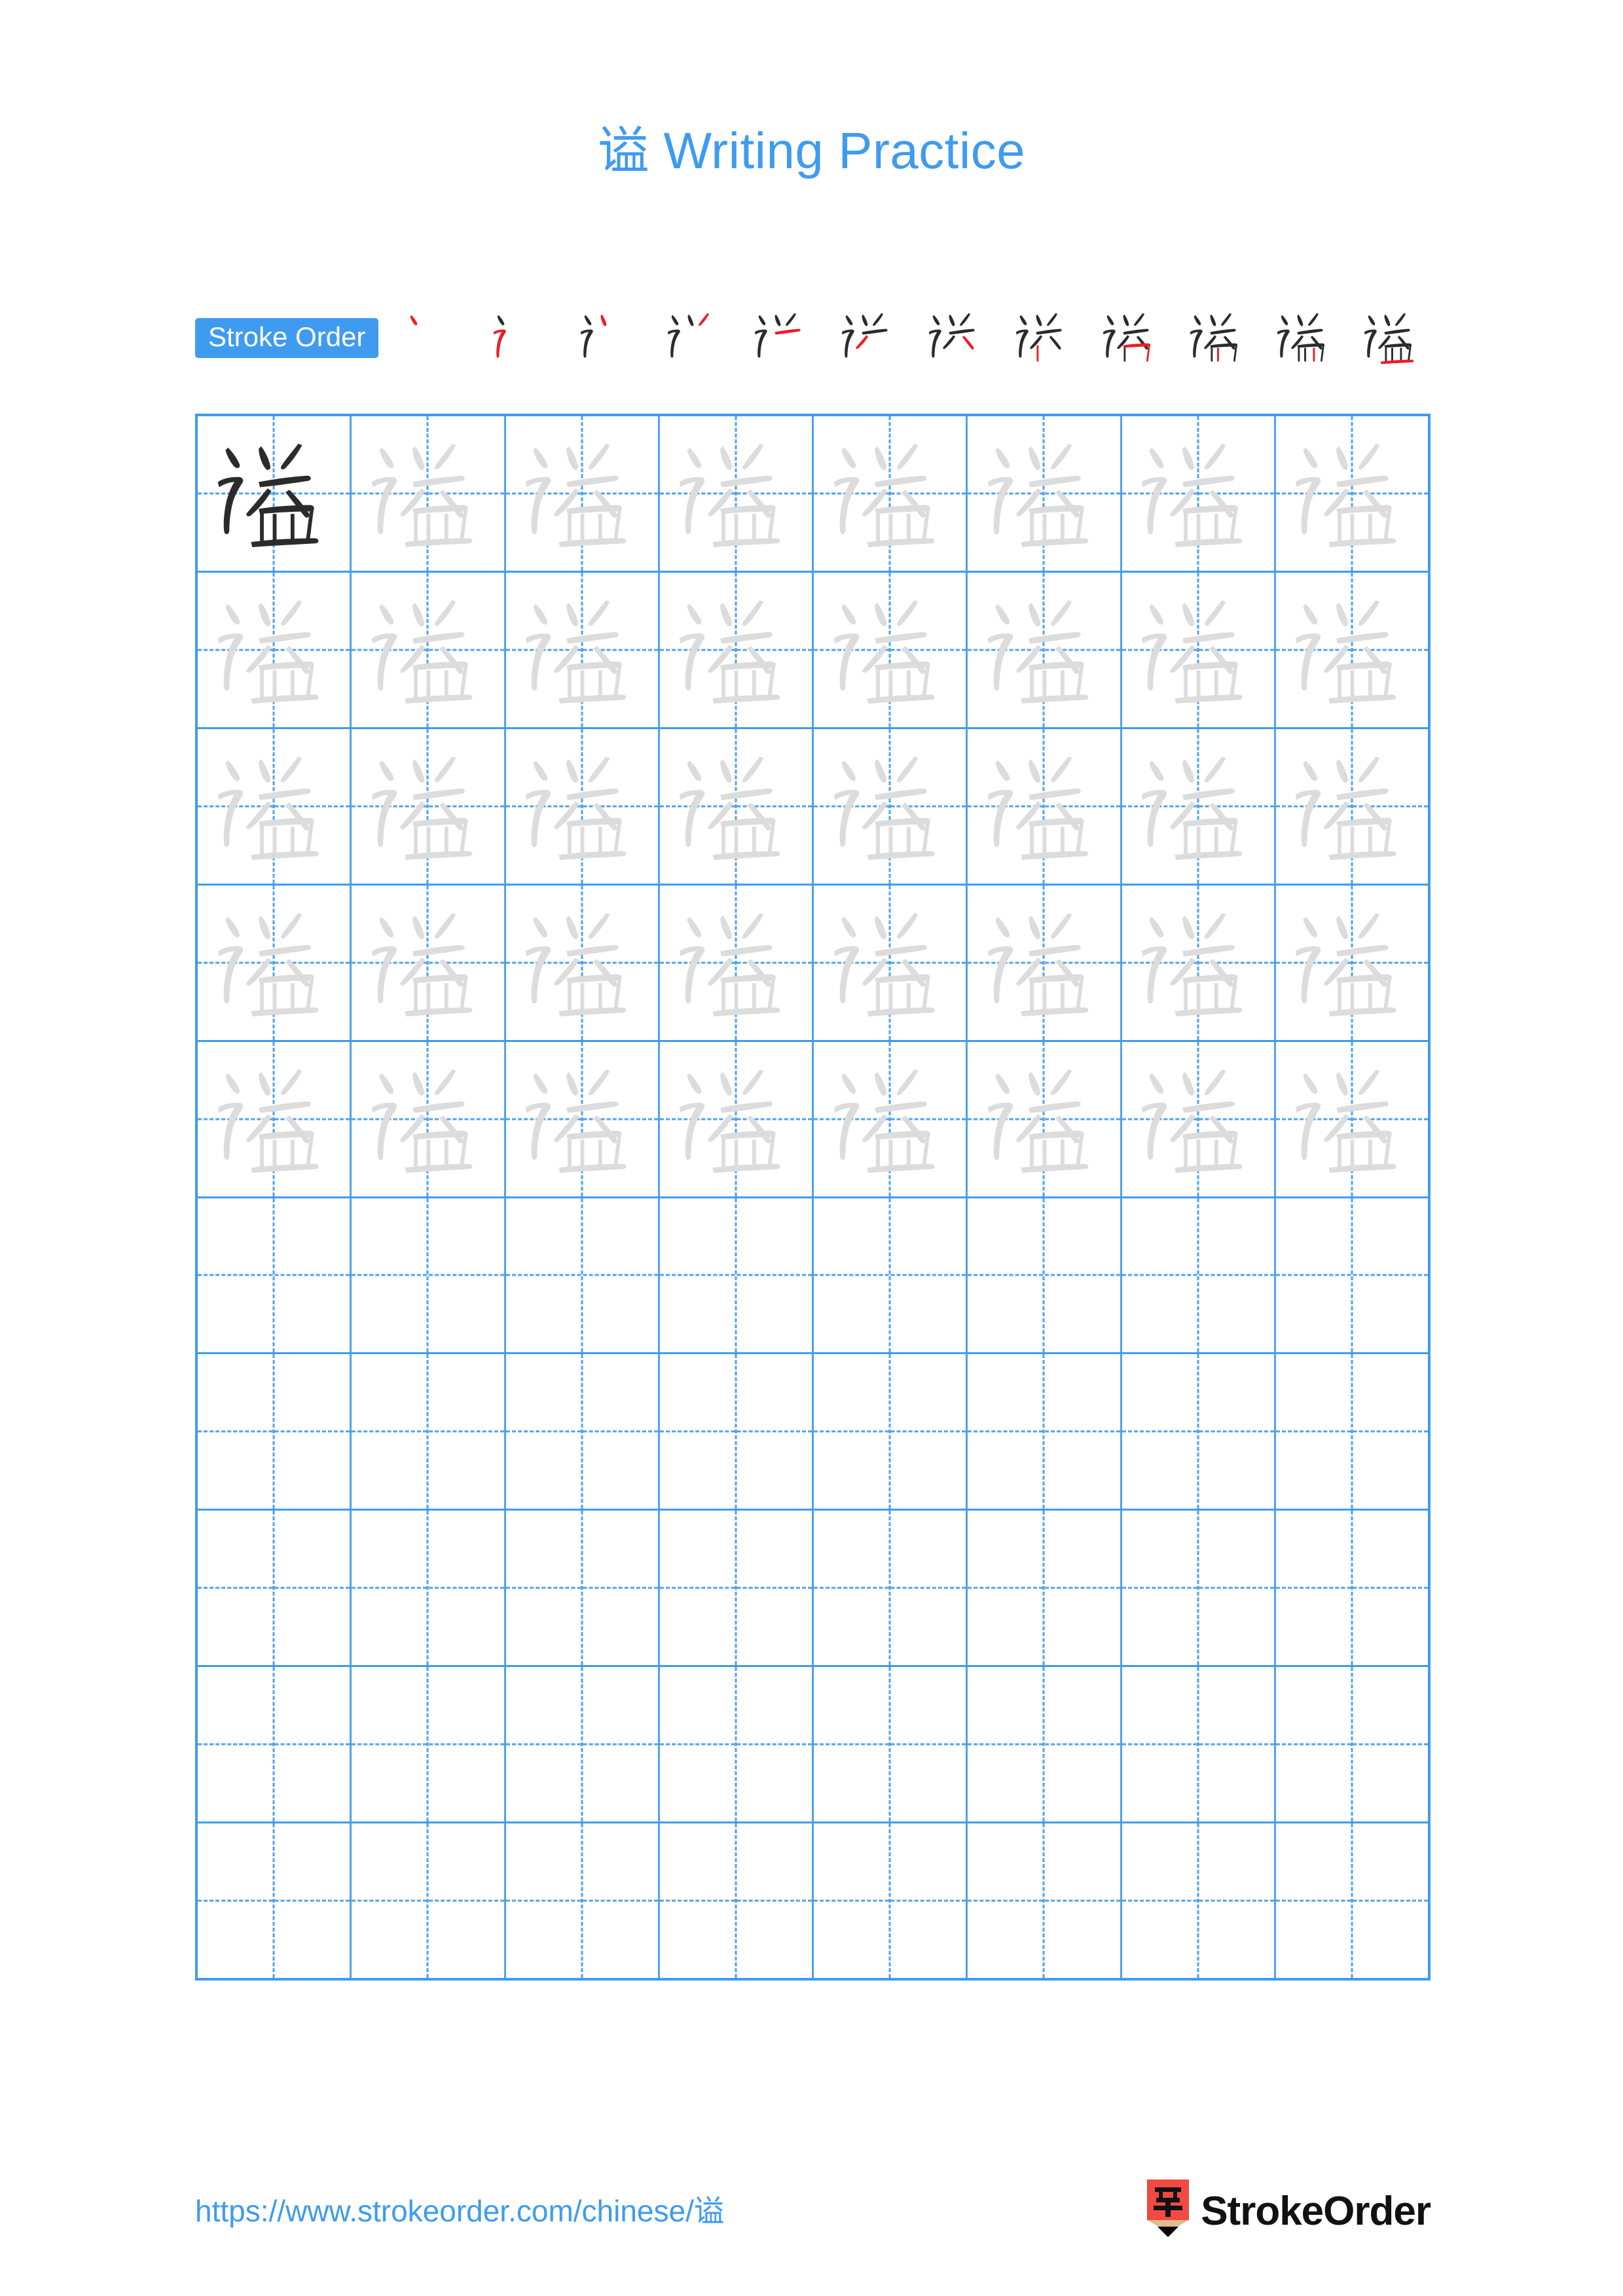  I want to click on stroke-order-badge: Stroke Order, so click(287, 338).